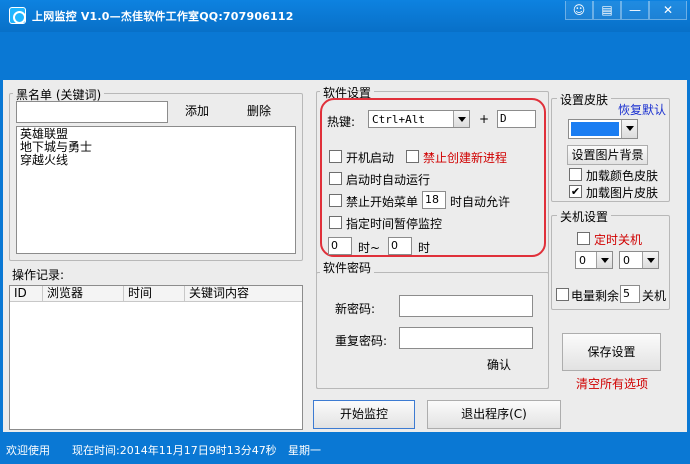  What do you see at coordinates (398, 119) in the screenshot?
I see `hotkey-modifier-value: Ctrl+Alt` at bounding box center [398, 119].